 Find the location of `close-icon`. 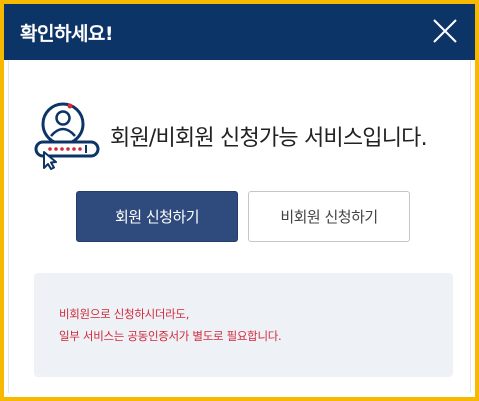

close-icon is located at coordinates (445, 31).